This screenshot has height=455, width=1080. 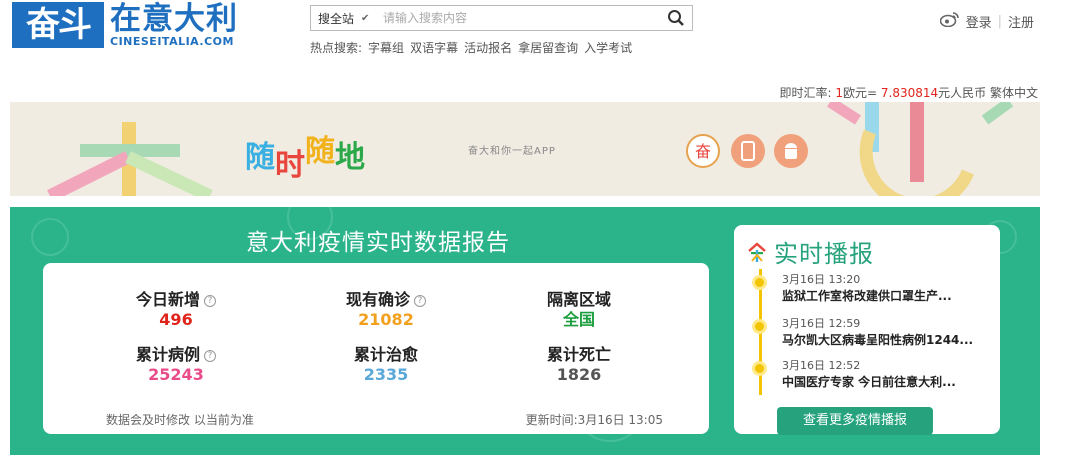 I want to click on app-logo-icon, so click(x=757, y=251).